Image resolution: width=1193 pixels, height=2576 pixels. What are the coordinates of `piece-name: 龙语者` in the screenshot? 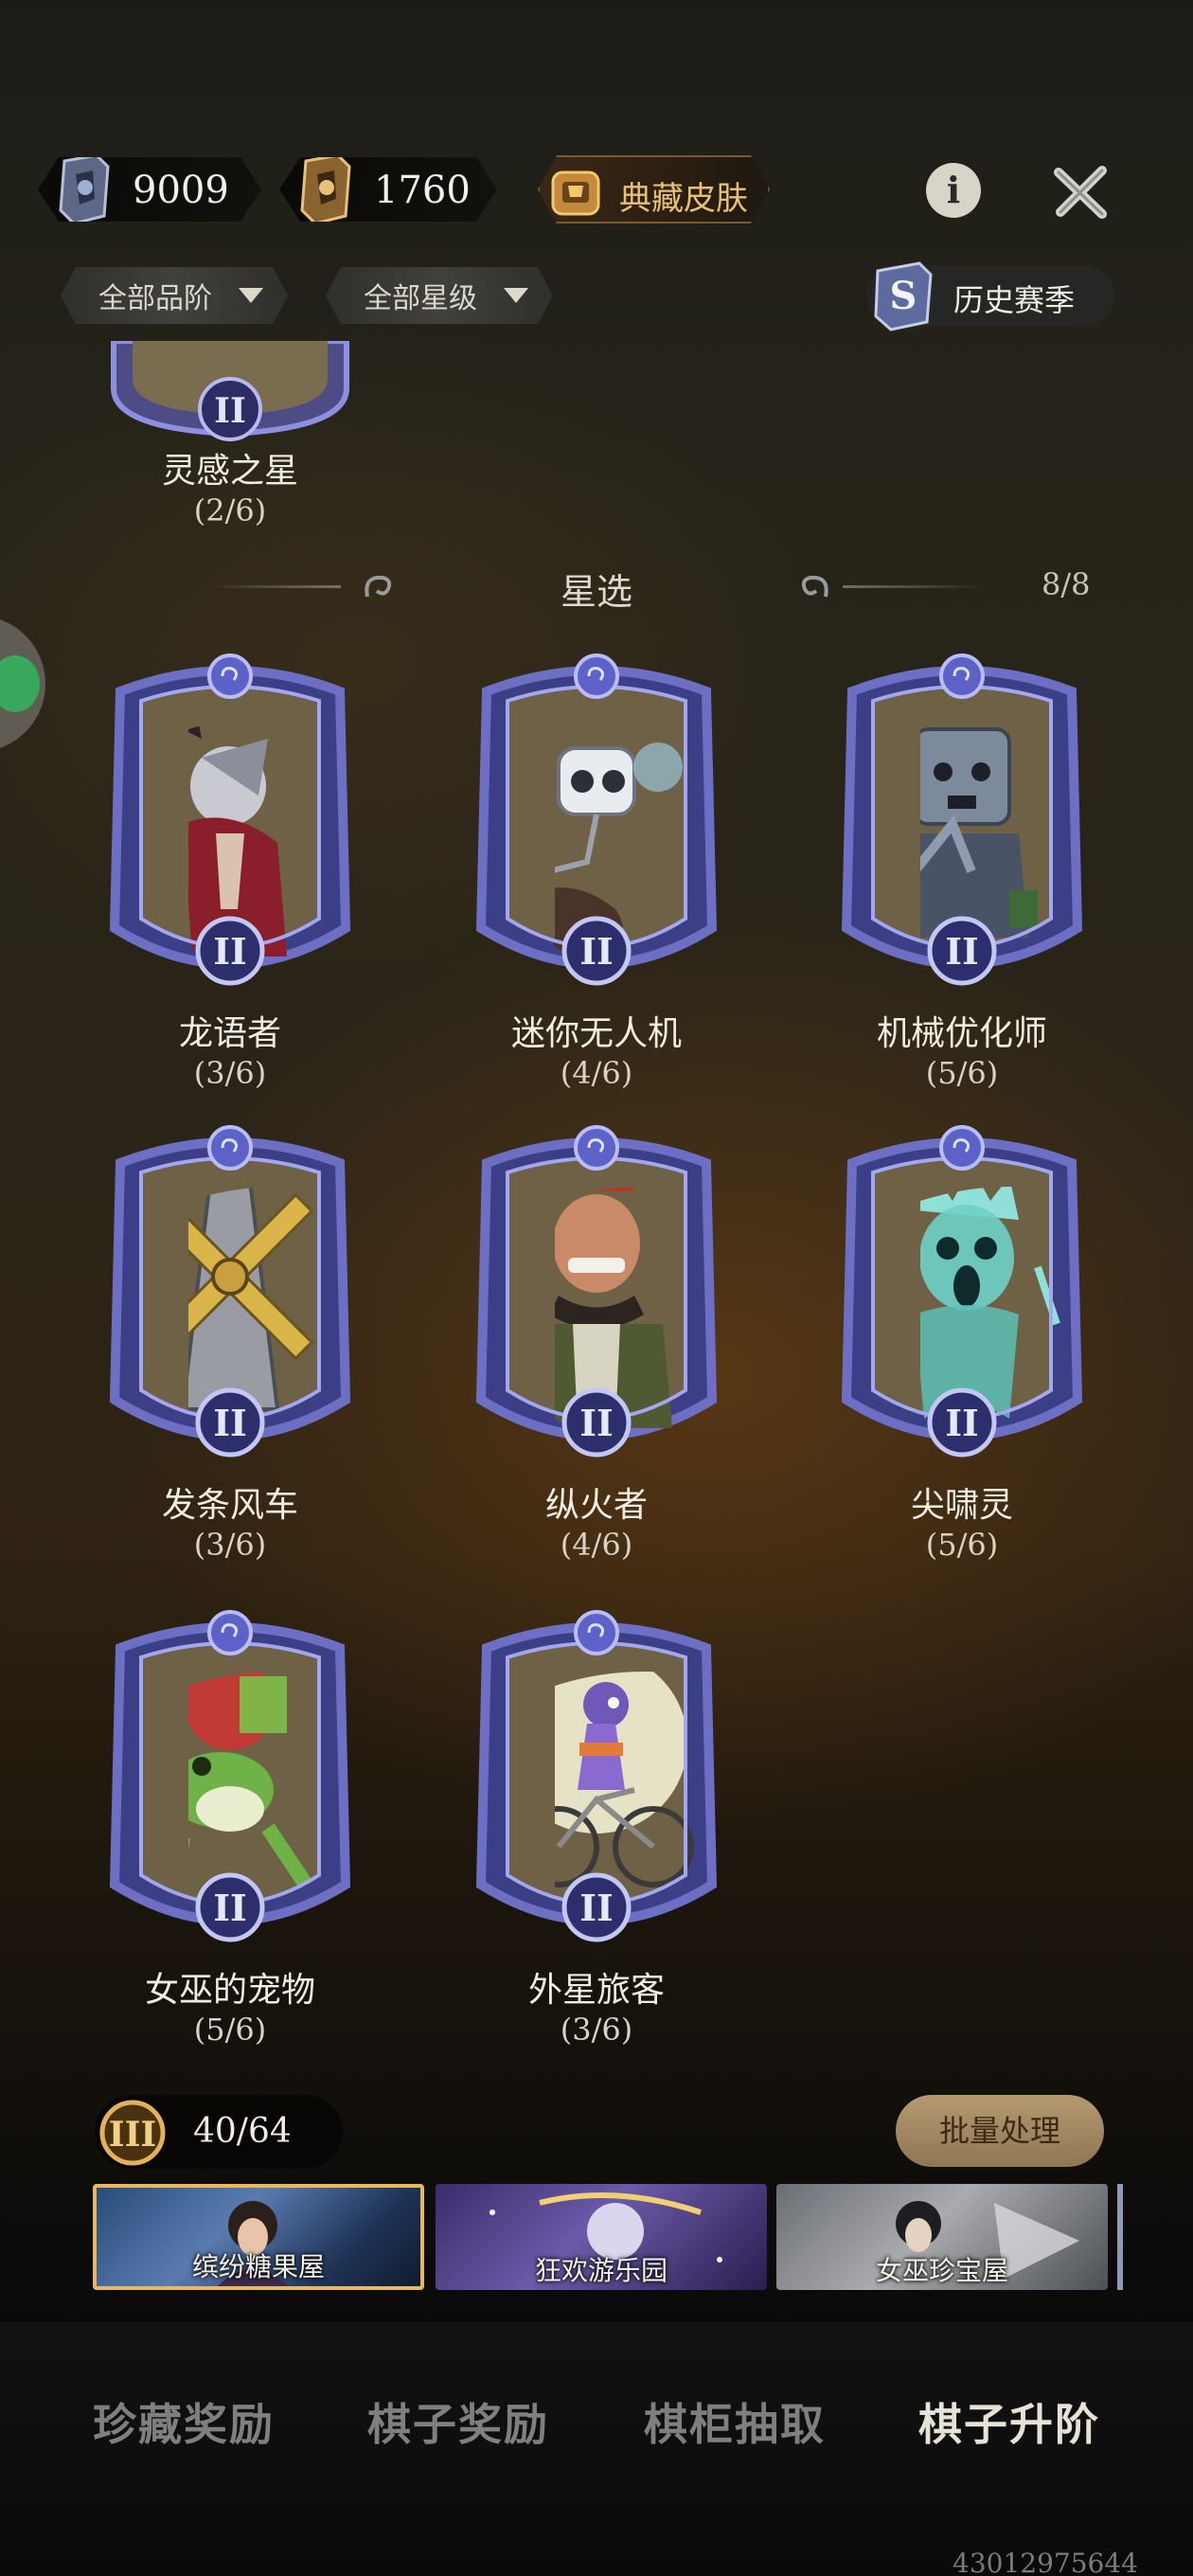 It's located at (229, 1033).